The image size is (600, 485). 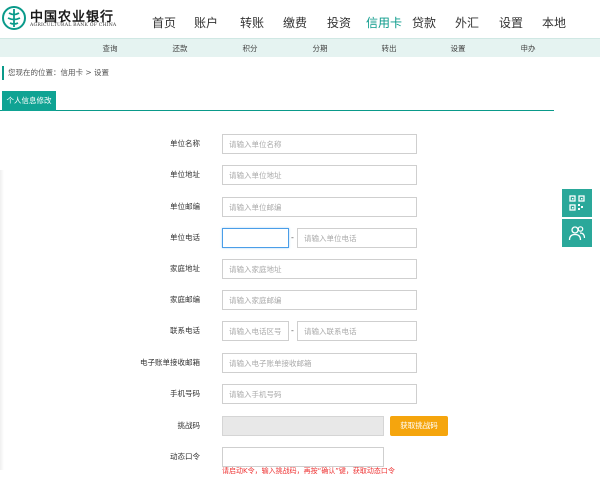 I want to click on qrcode-icon, so click(x=577, y=203).